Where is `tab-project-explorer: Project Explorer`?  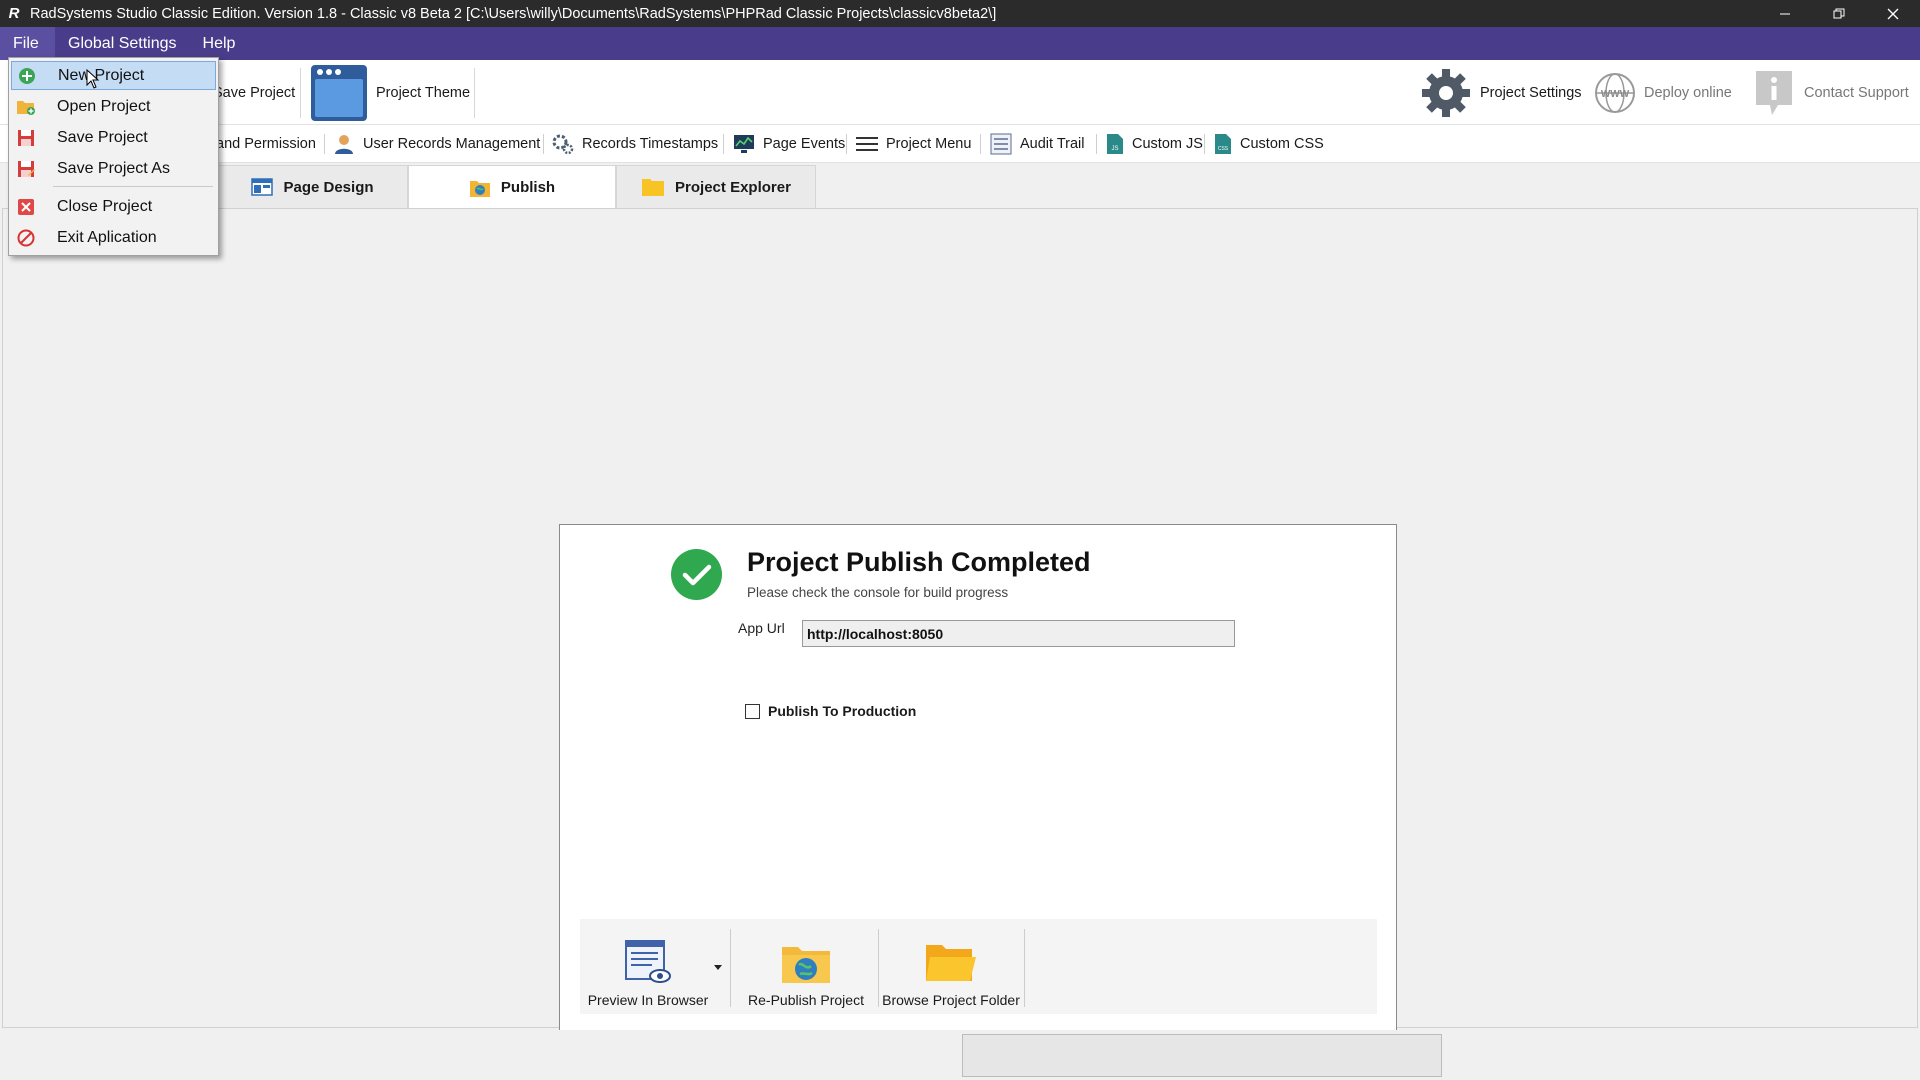
tab-project-explorer: Project Explorer is located at coordinates (716, 186).